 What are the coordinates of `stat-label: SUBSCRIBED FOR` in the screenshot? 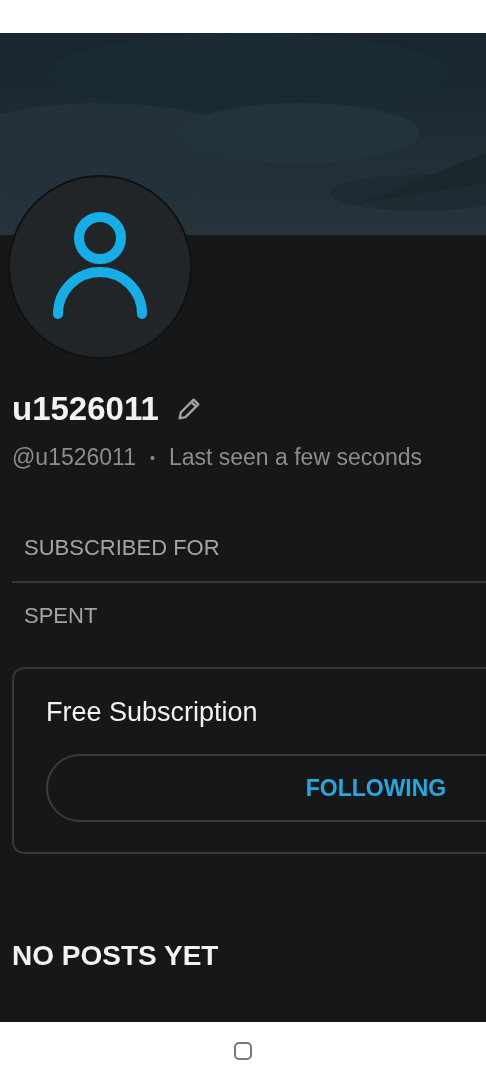 It's located at (122, 547).